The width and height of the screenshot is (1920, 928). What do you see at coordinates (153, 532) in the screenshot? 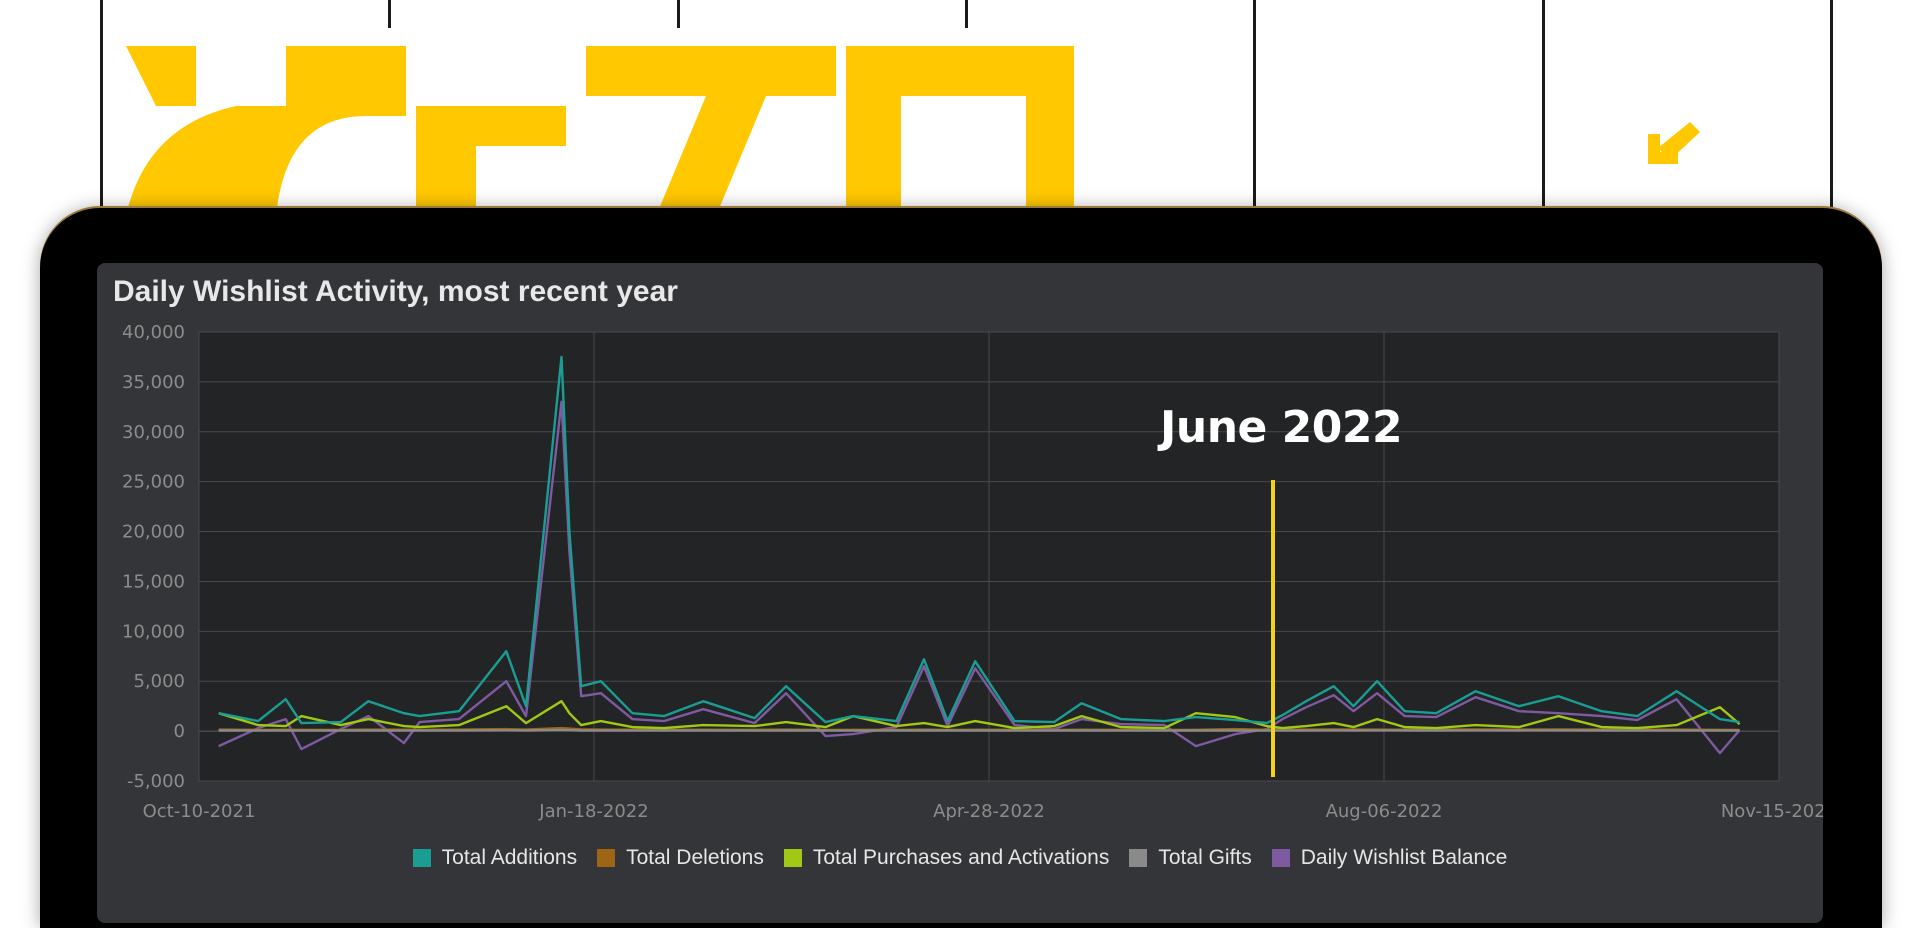
I see `y-tick-label: 20,000` at bounding box center [153, 532].